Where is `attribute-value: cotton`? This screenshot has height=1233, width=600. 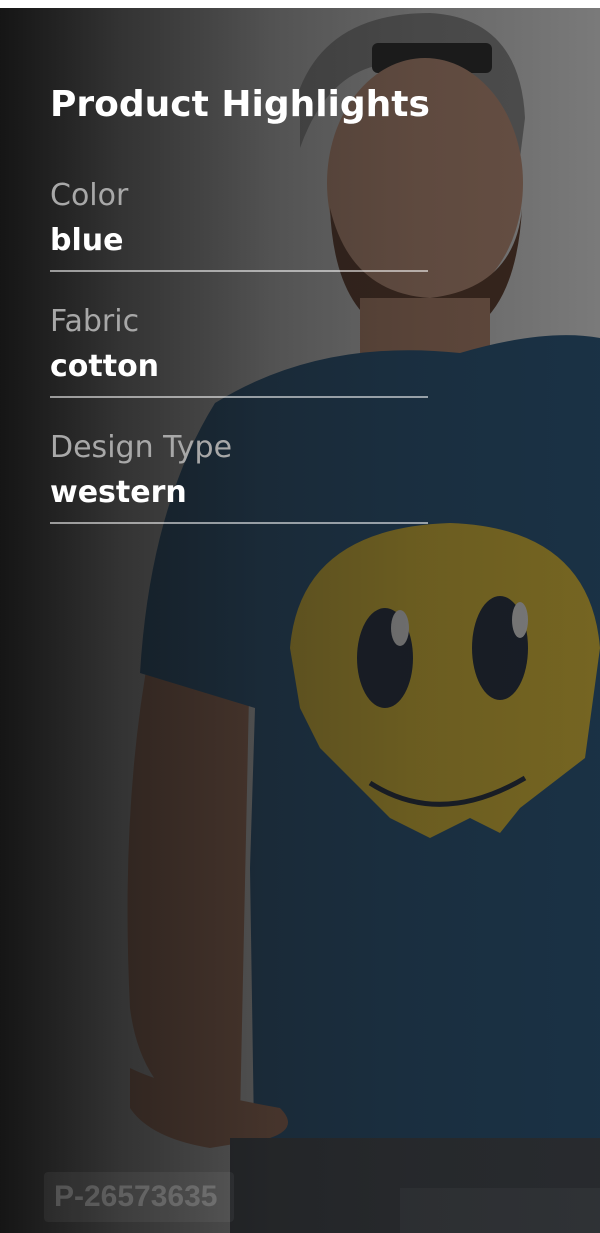 attribute-value: cotton is located at coordinates (105, 366).